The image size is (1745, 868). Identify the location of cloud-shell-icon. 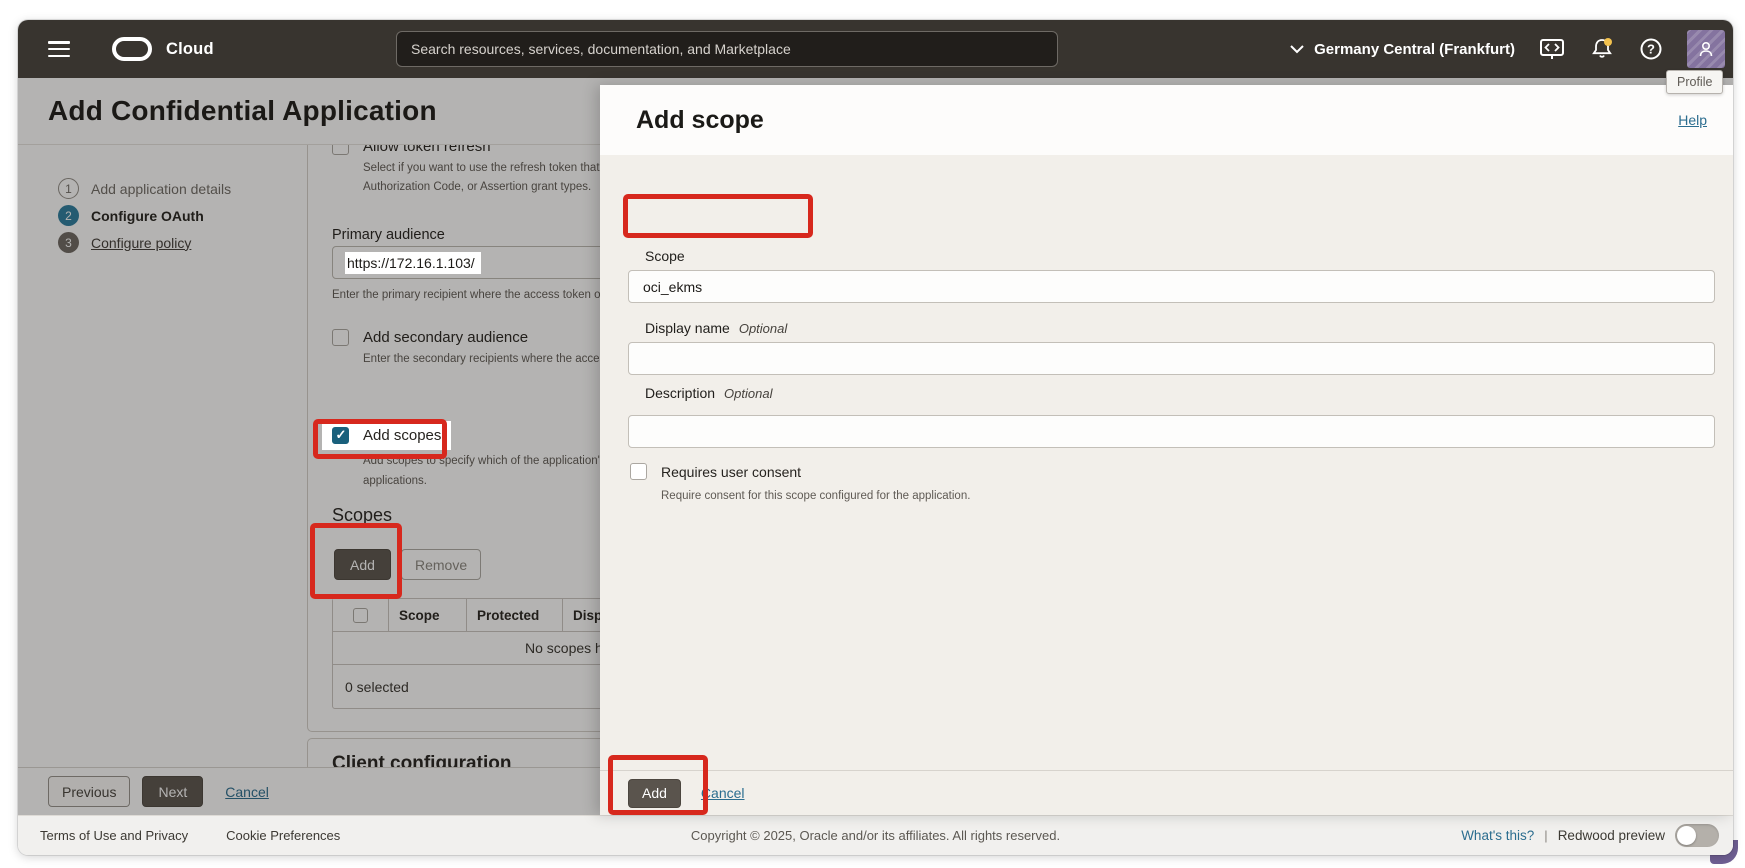
(1552, 49).